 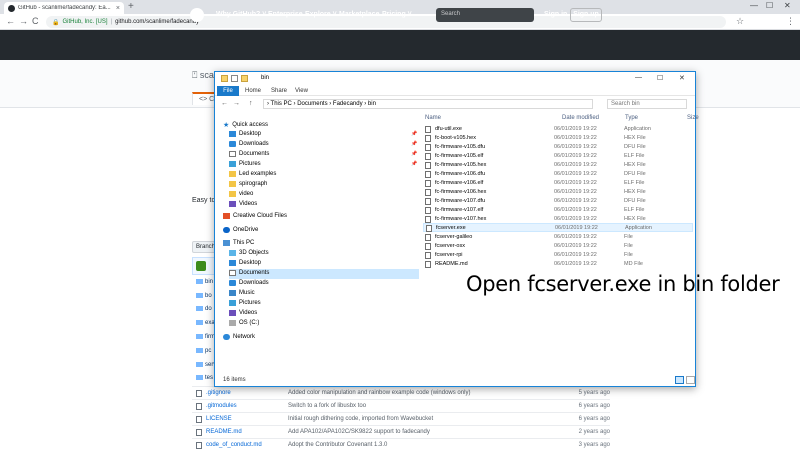 I want to click on file-row: fcserver-osx 06/01/2019 19:22 File, so click(x=558, y=246).